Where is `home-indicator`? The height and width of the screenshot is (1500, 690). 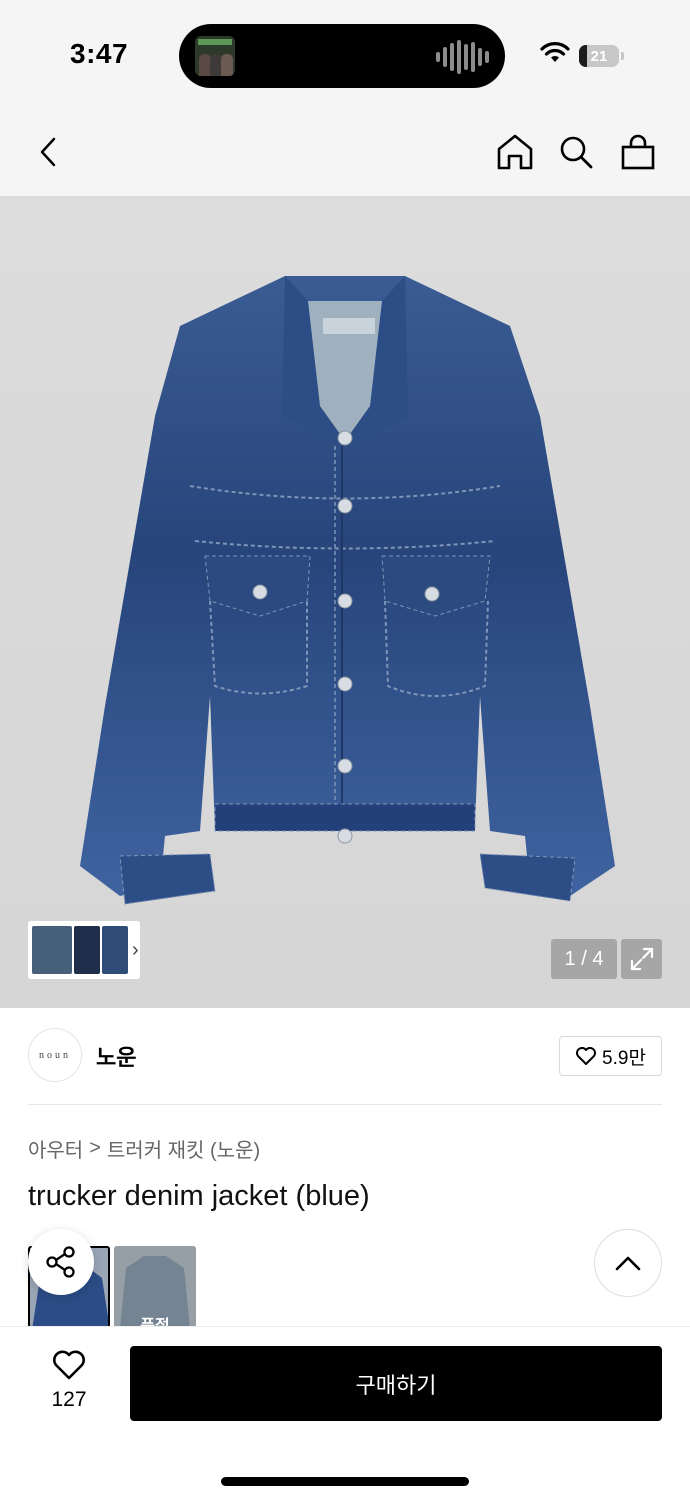
home-indicator is located at coordinates (345, 1481).